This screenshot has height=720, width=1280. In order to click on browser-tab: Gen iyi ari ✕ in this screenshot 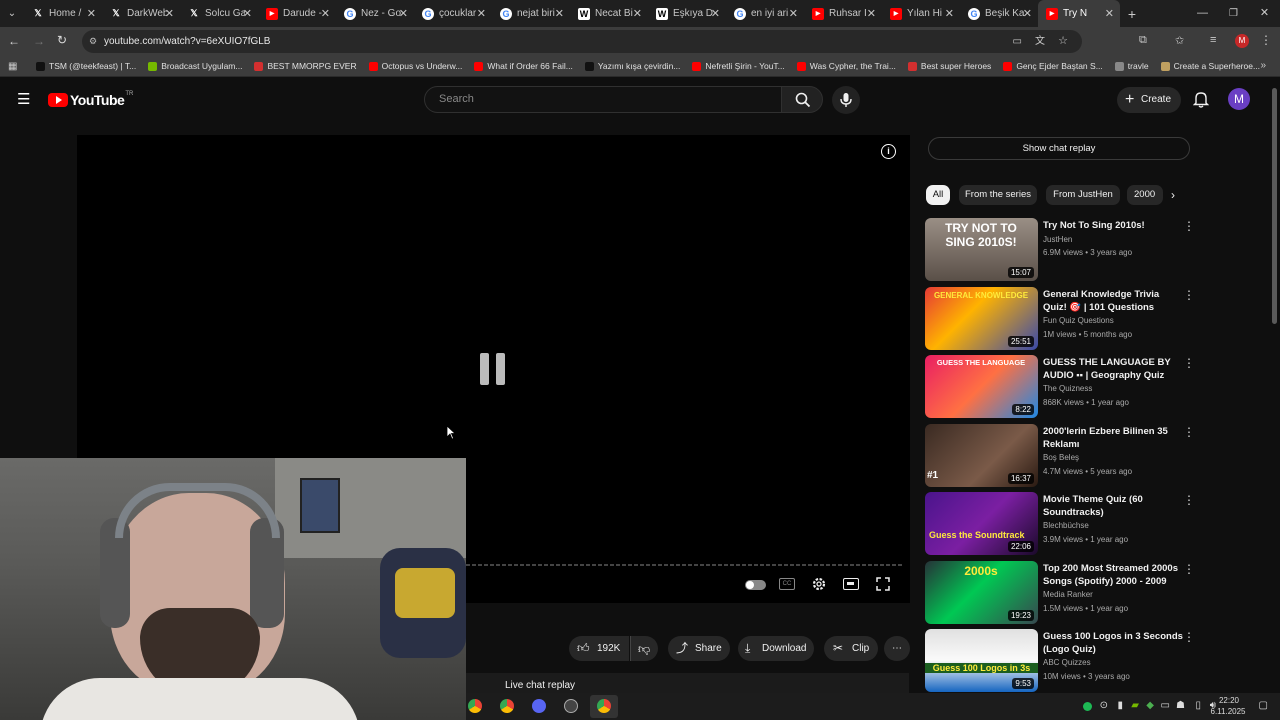, I will do `click(765, 13)`.